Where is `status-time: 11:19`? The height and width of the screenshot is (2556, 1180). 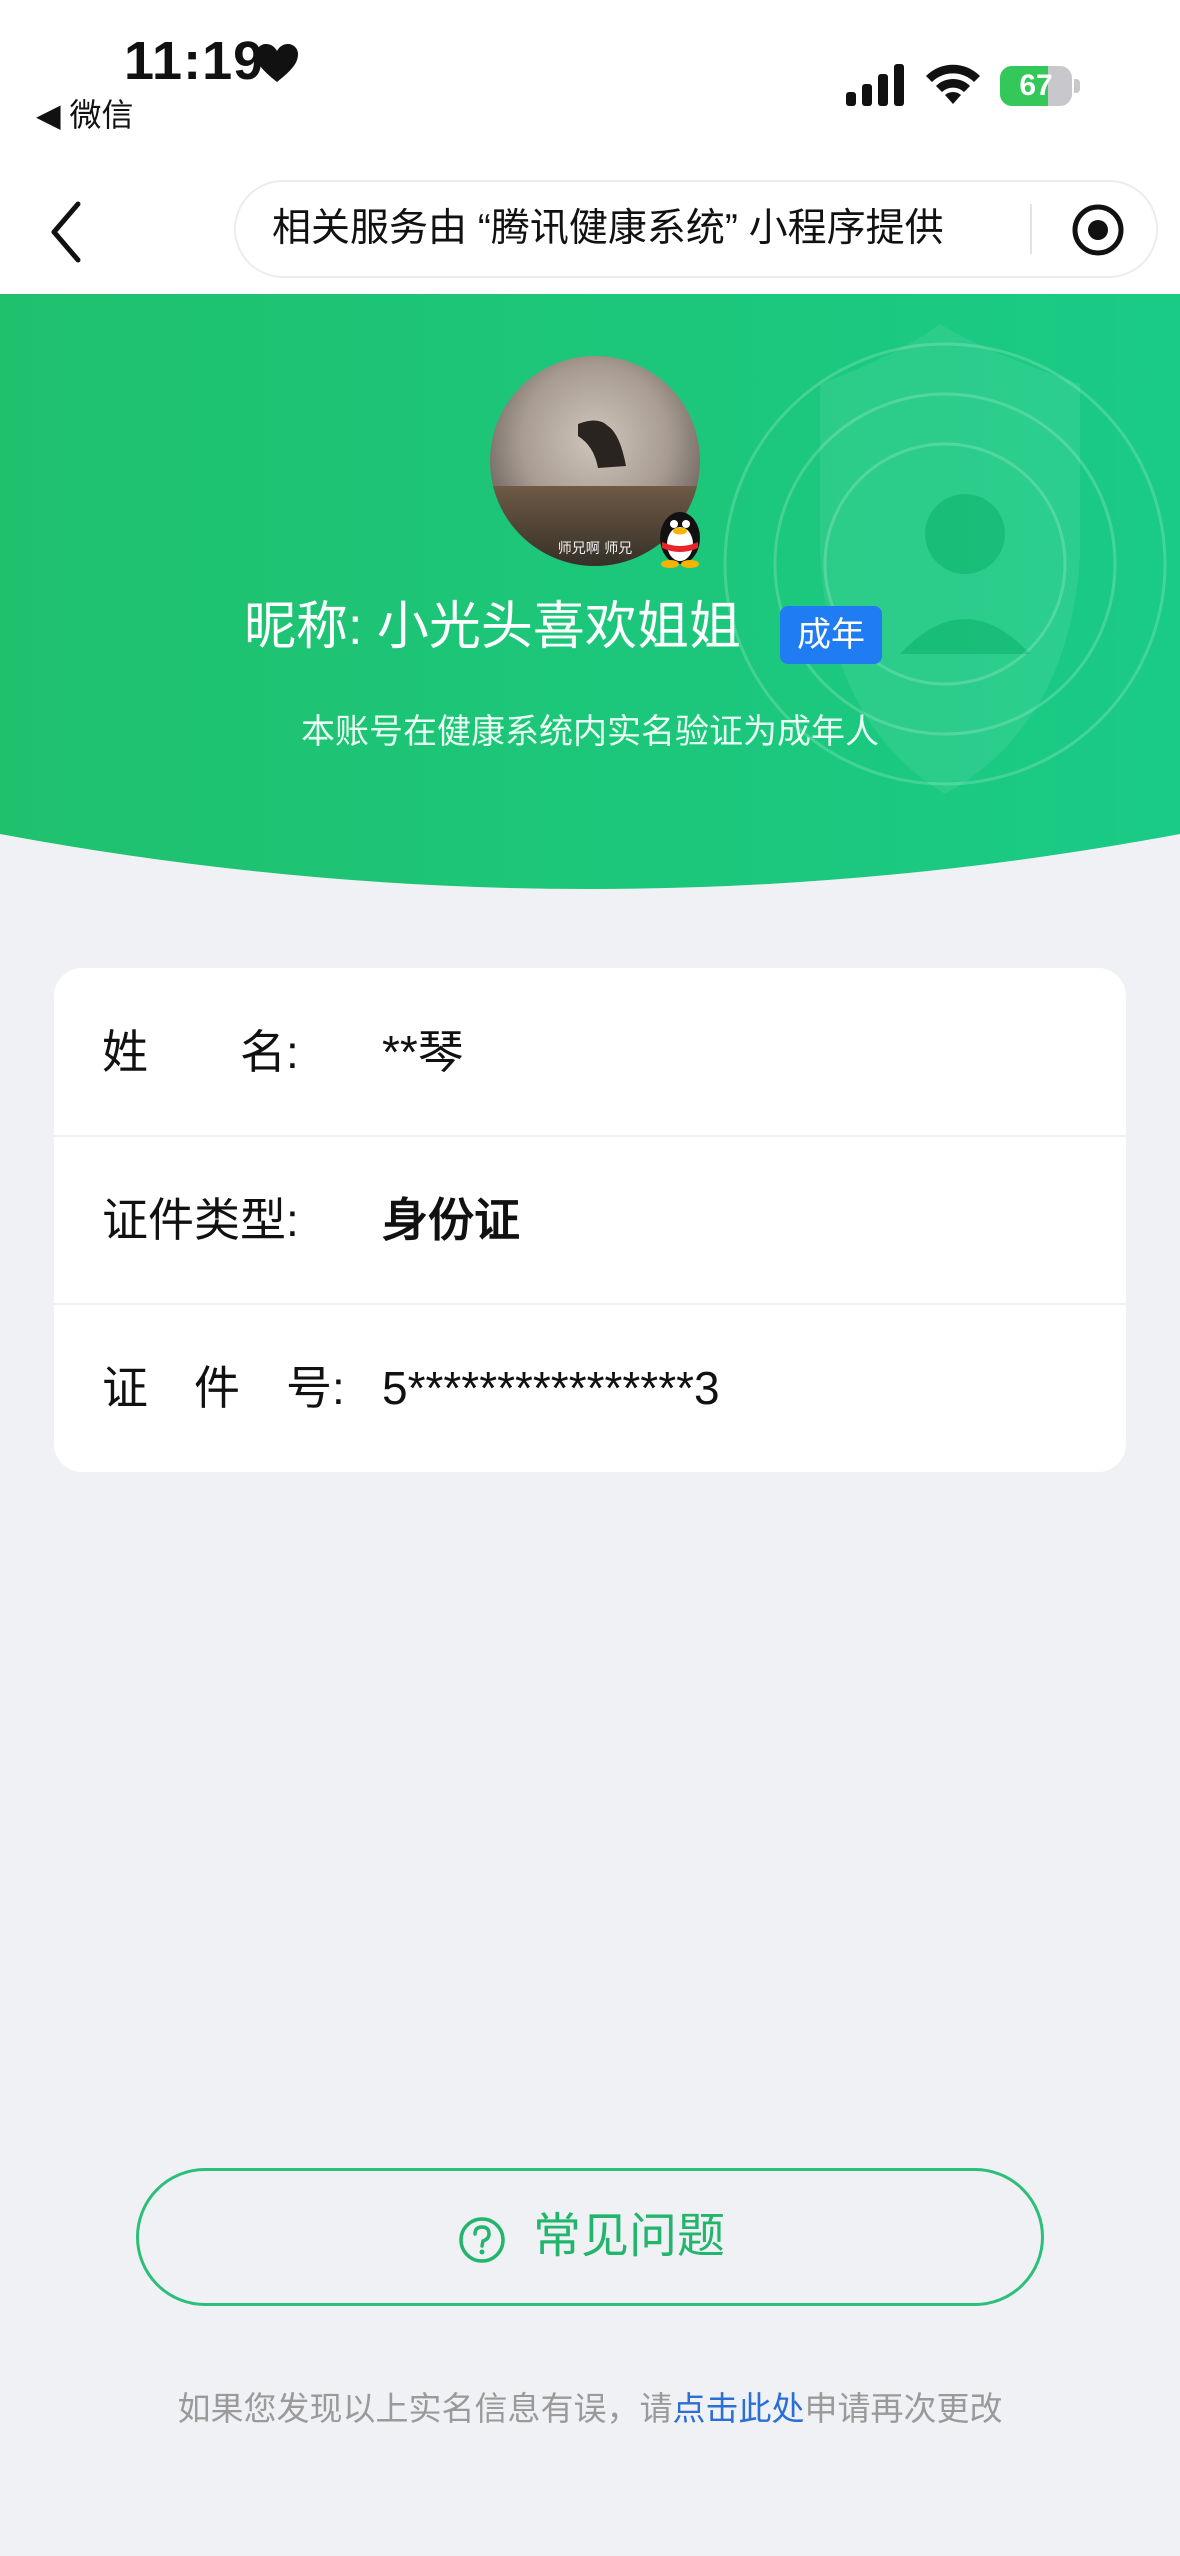
status-time: 11:19 is located at coordinates (194, 61).